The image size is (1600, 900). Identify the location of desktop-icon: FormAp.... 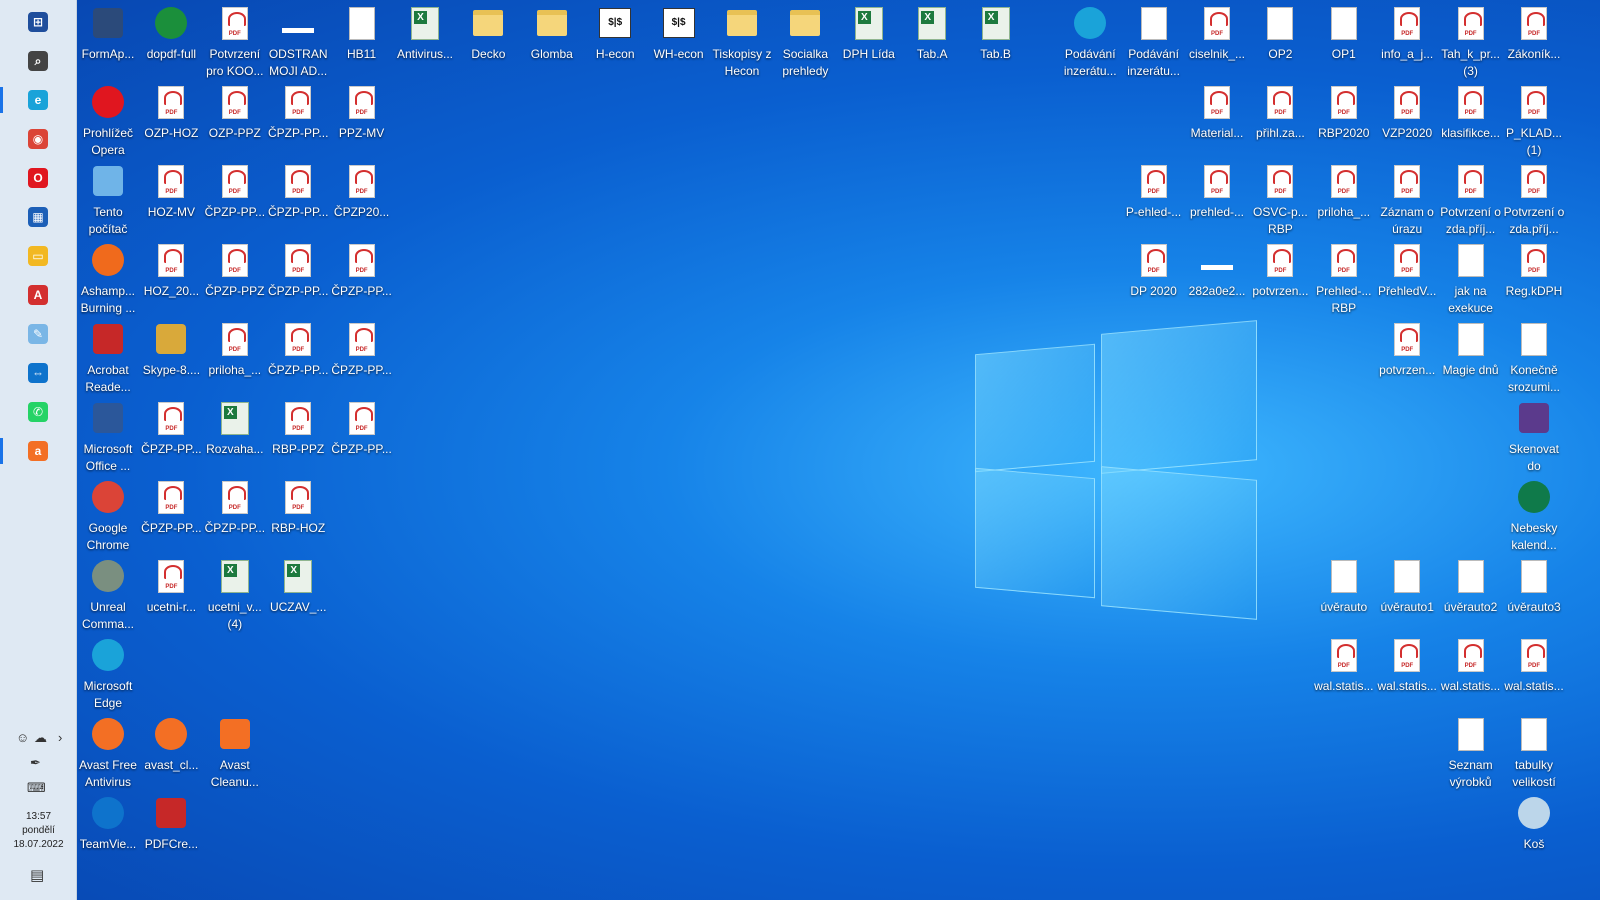
(108, 42).